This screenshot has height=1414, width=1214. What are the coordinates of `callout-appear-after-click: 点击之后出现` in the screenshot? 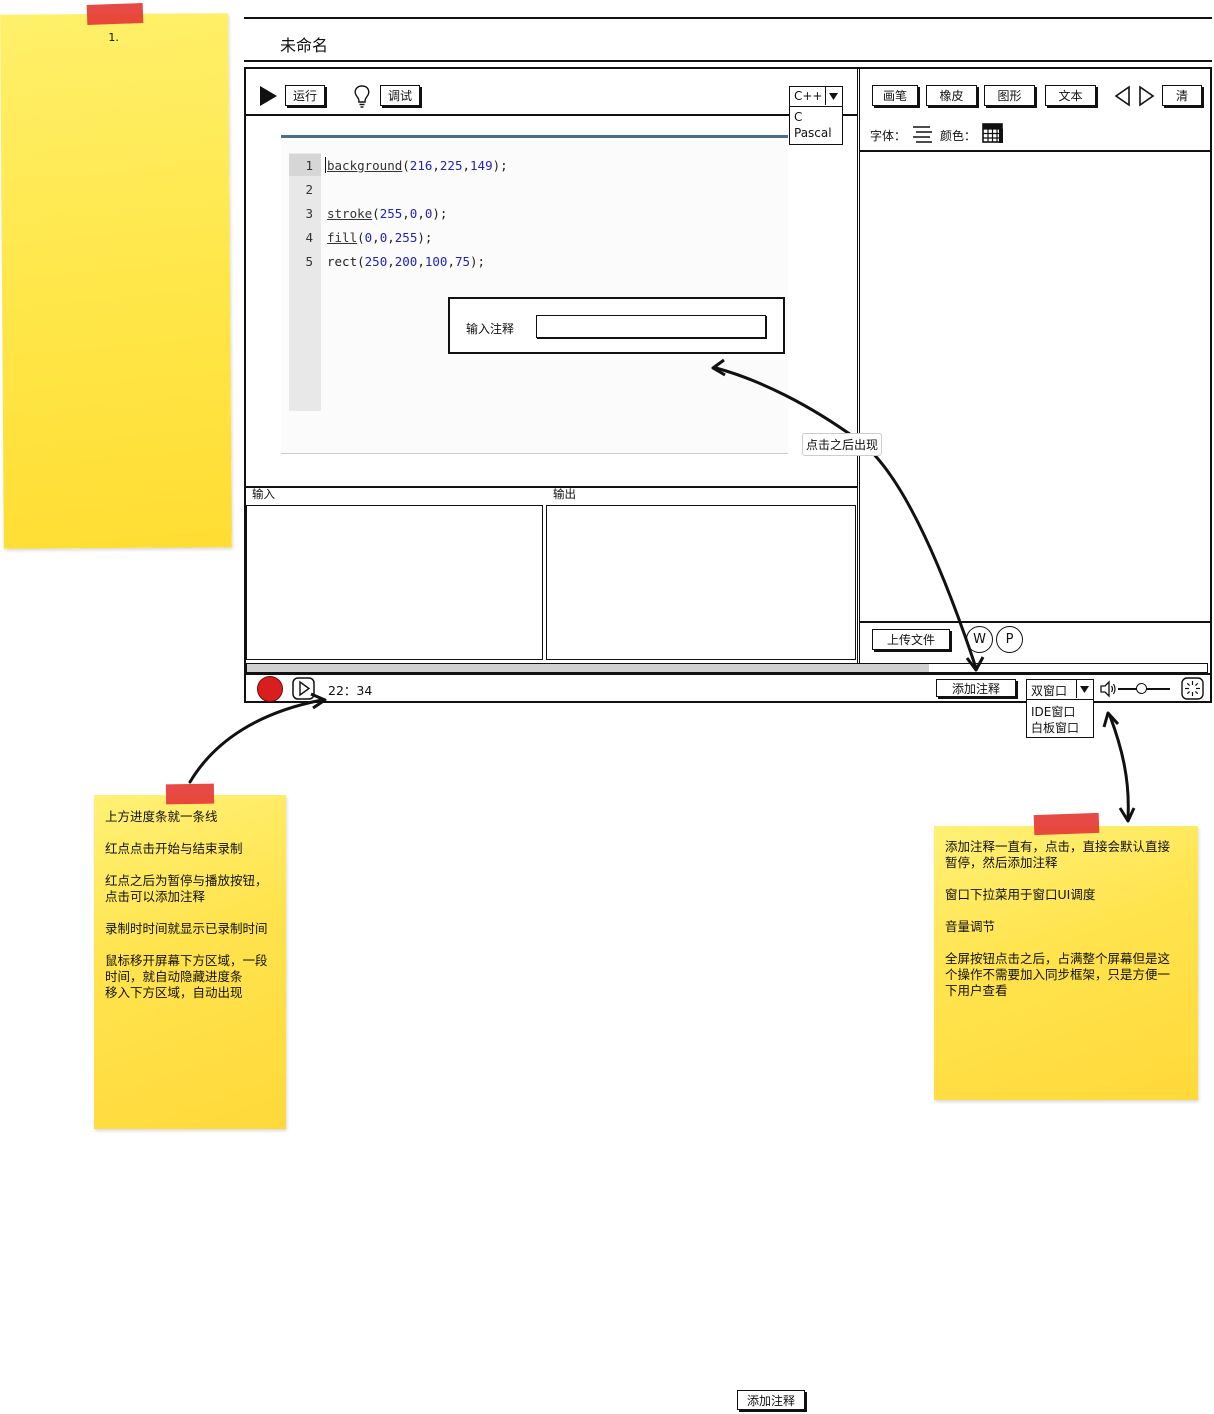 It's located at (842, 444).